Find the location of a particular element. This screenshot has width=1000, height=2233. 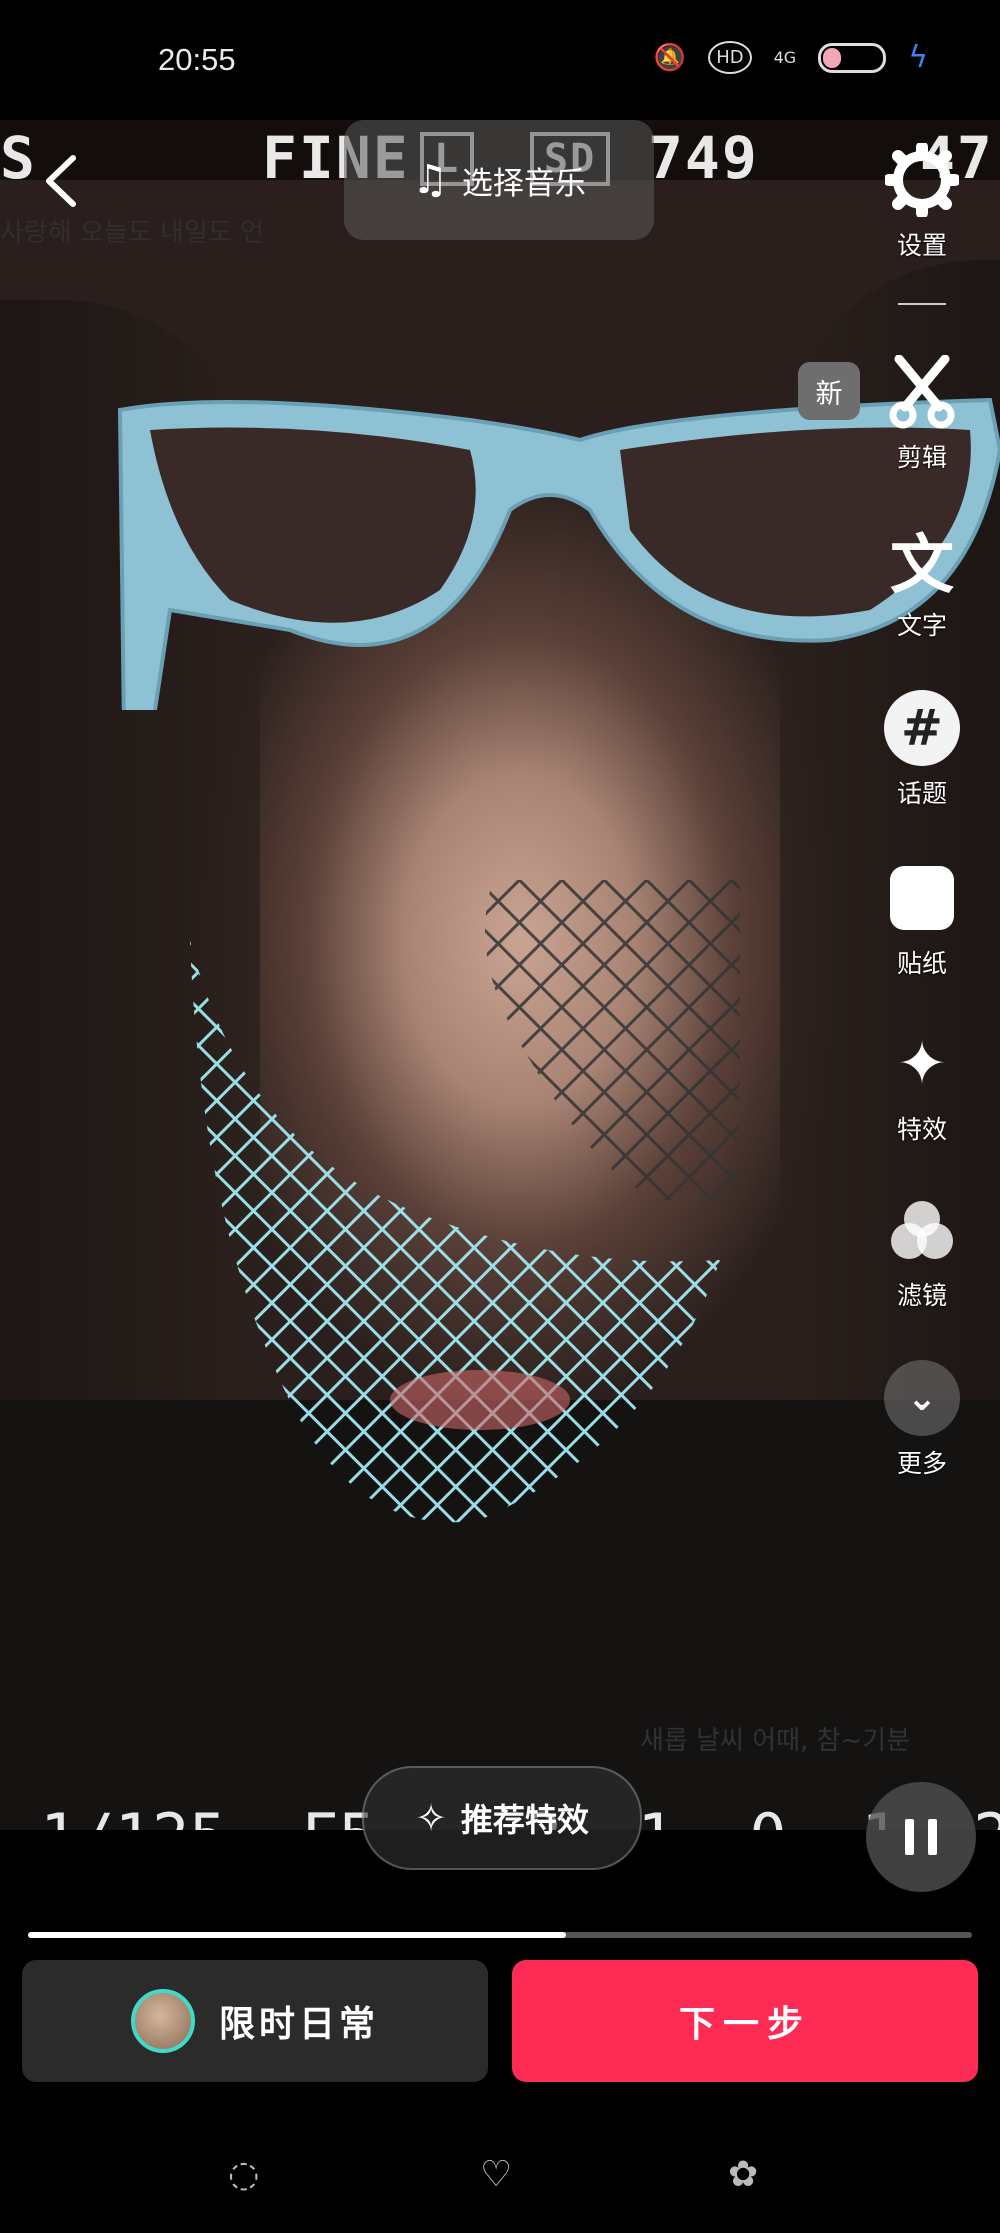

sparkle-icon: ✦ is located at coordinates (922, 1064).